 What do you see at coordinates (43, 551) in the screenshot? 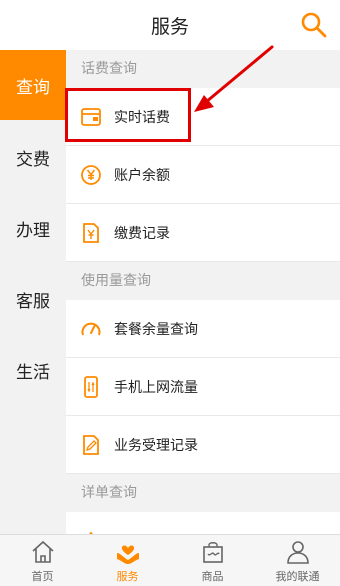
I see `home-icon` at bounding box center [43, 551].